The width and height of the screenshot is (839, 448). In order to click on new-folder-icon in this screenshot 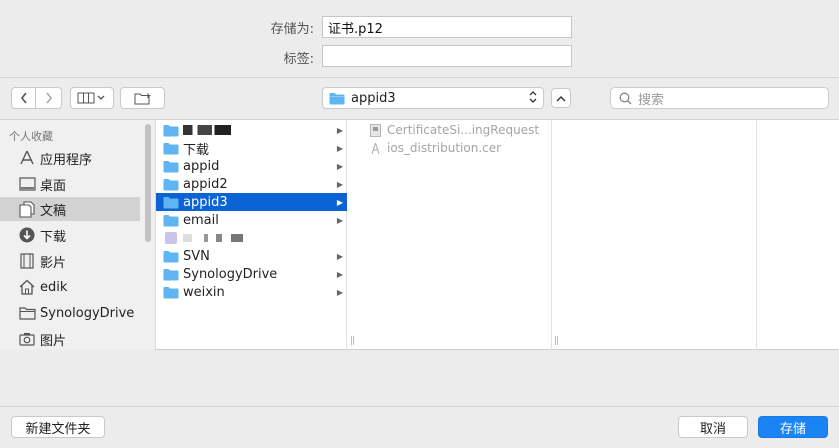, I will do `click(142, 98)`.